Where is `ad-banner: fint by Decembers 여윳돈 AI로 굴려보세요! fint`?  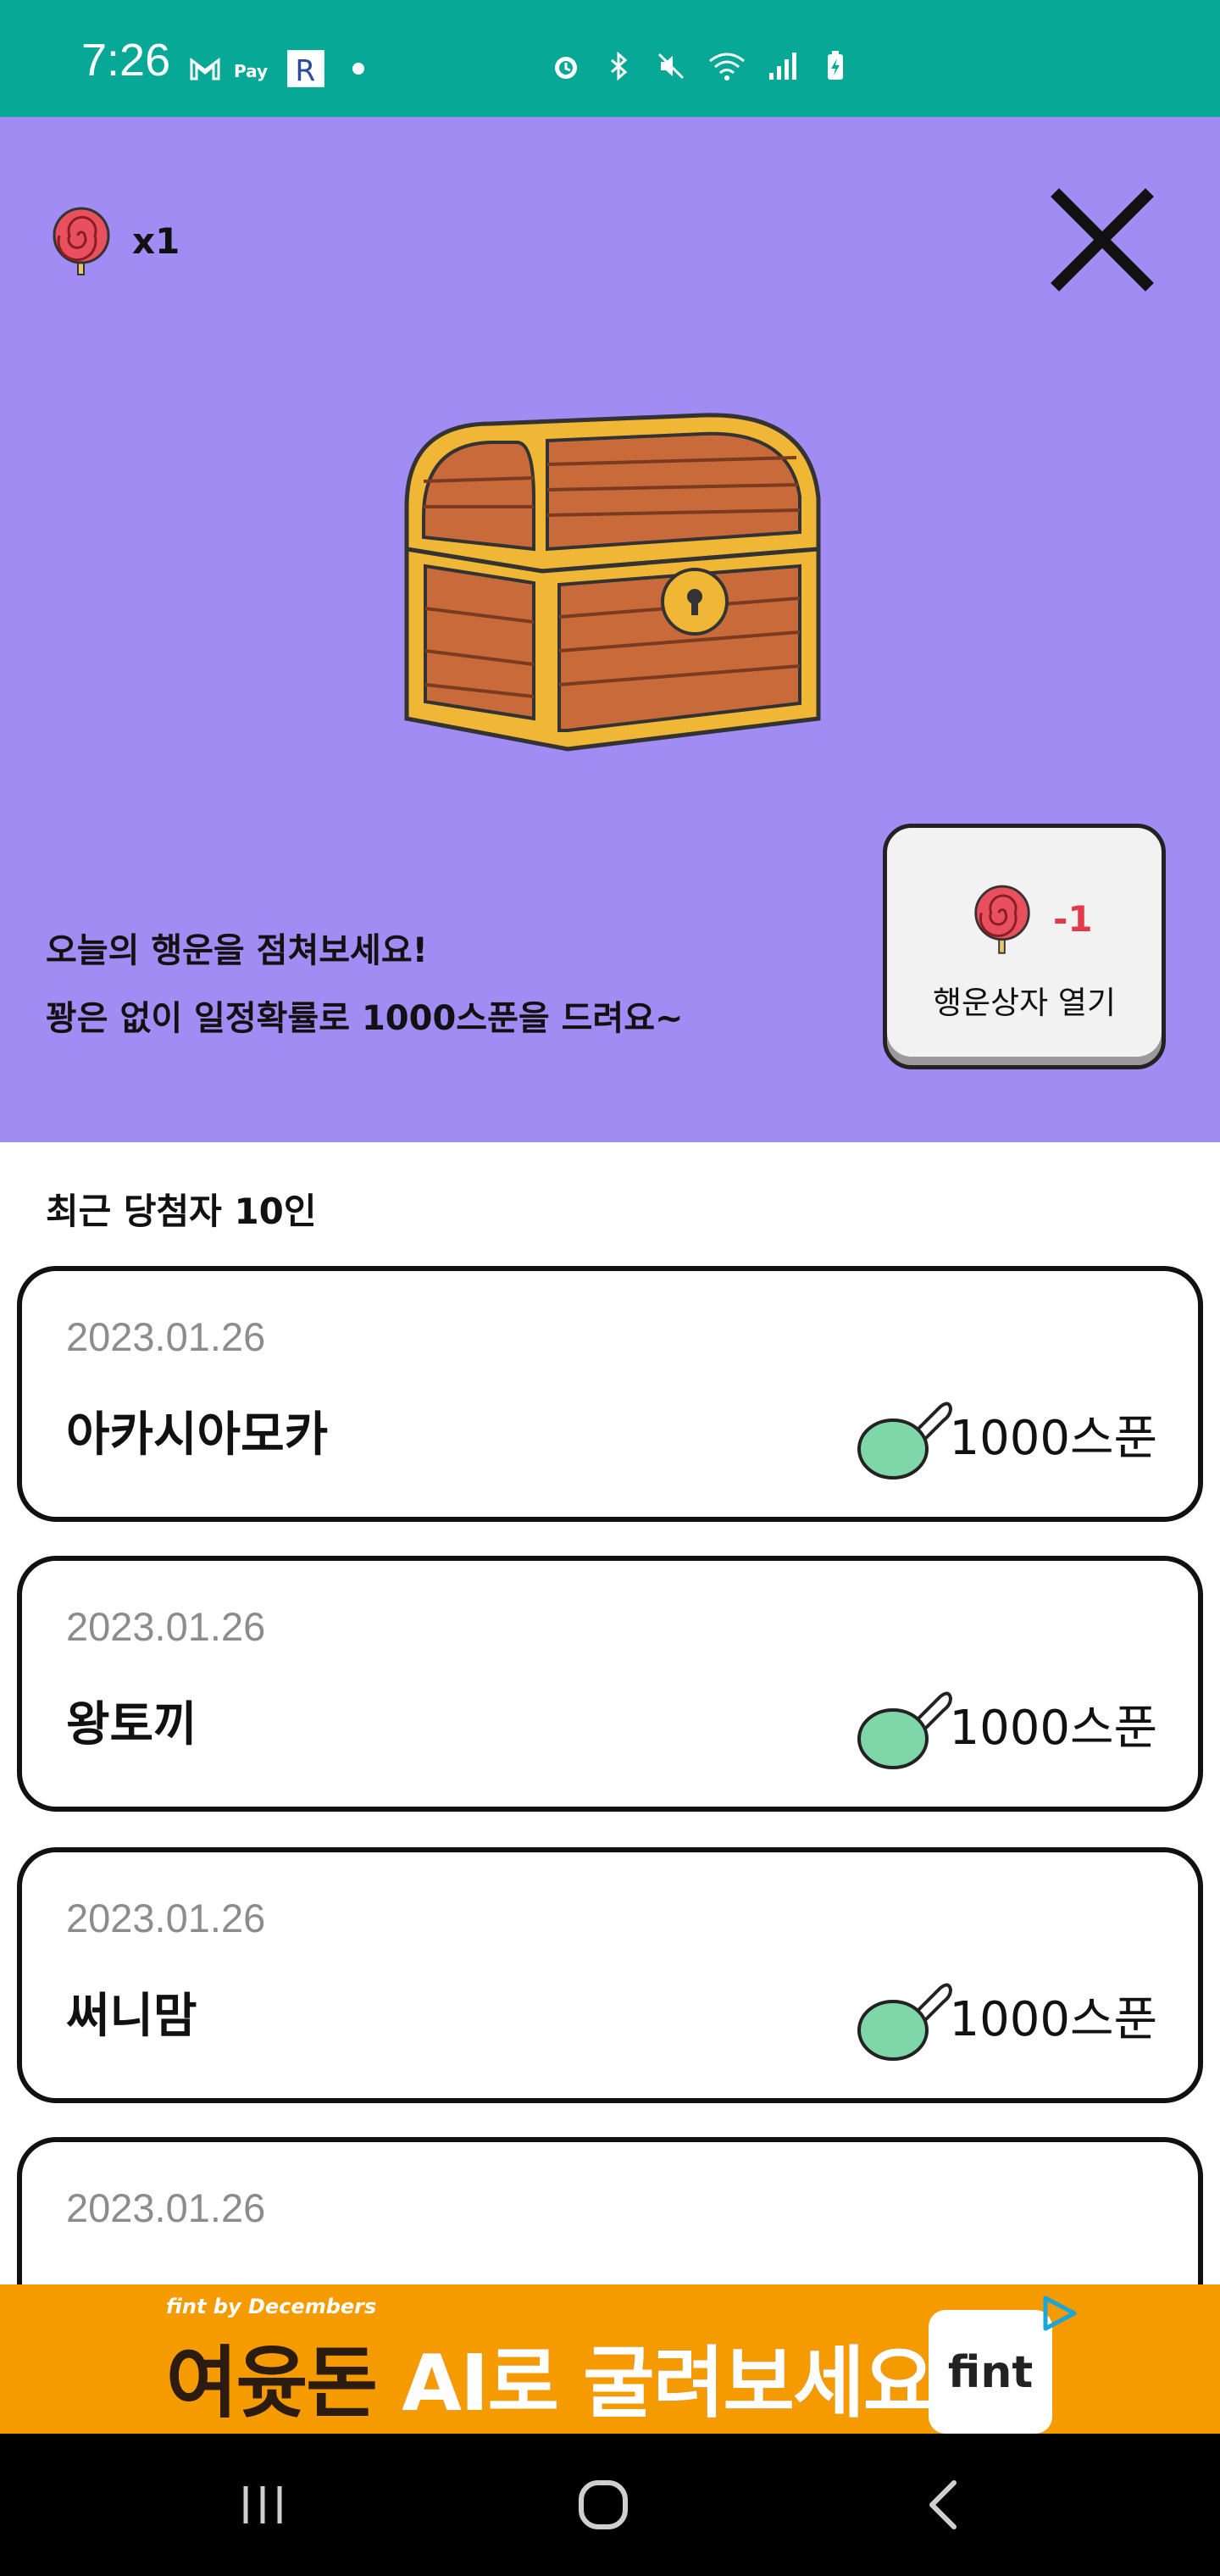 ad-banner: fint by Decembers 여윳돈 AI로 굴려보세요! fint is located at coordinates (610, 2359).